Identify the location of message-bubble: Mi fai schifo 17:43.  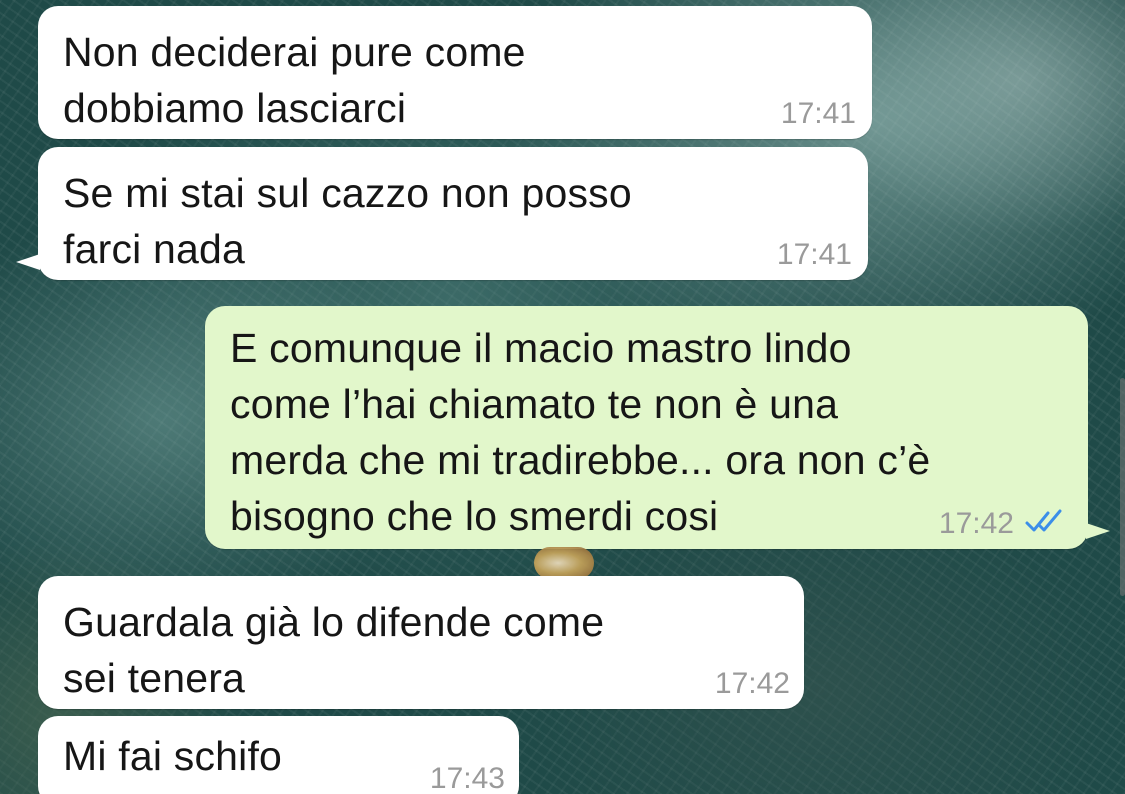
(278, 755).